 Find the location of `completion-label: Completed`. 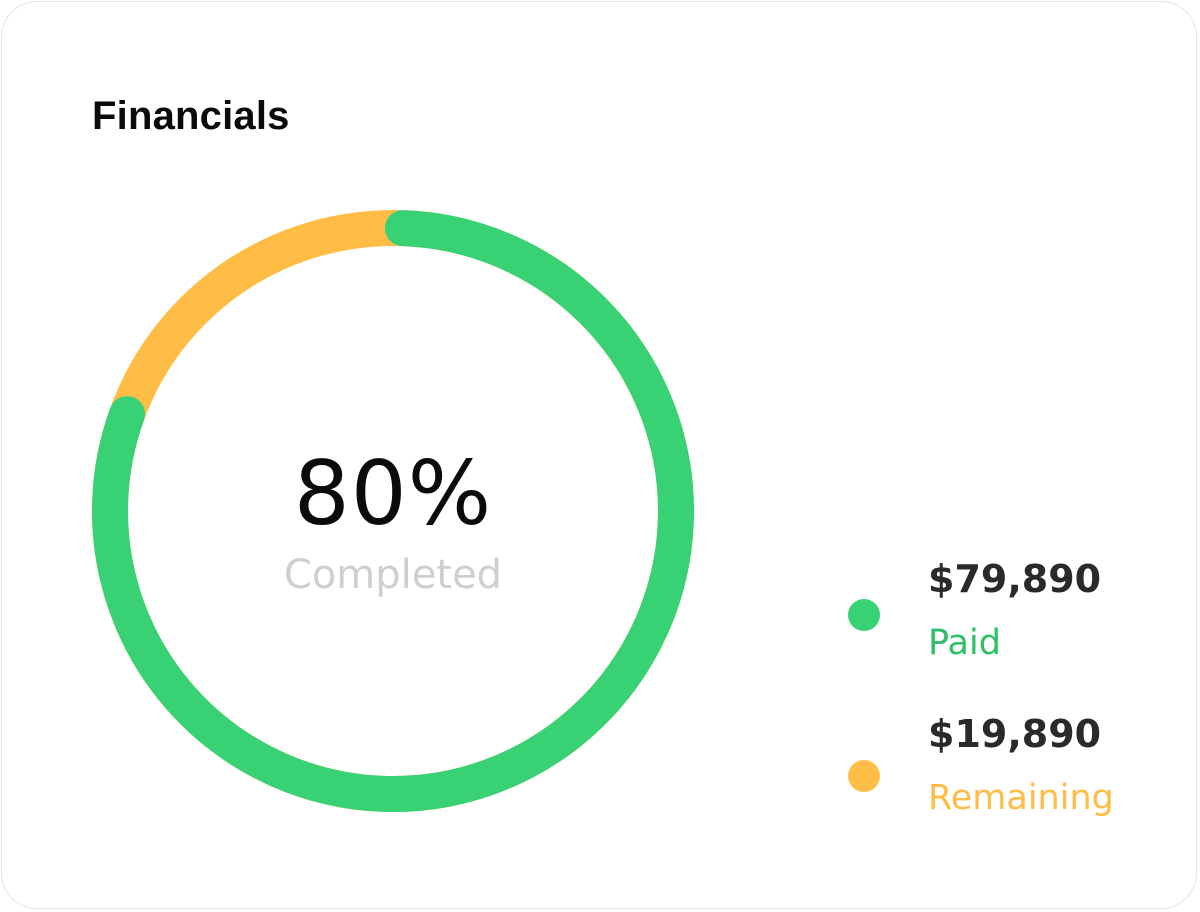

completion-label: Completed is located at coordinates (393, 575).